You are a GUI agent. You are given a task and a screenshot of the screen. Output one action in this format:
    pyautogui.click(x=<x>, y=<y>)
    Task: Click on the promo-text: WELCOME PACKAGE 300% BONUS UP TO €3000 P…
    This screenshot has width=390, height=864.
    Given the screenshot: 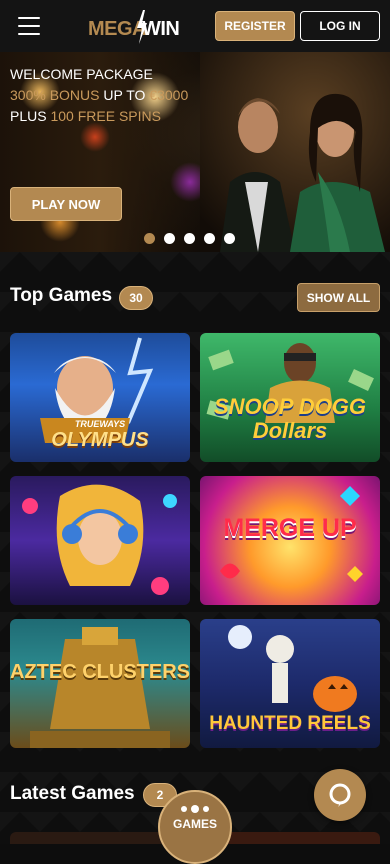 What is the action you would take?
    pyautogui.click(x=99, y=95)
    